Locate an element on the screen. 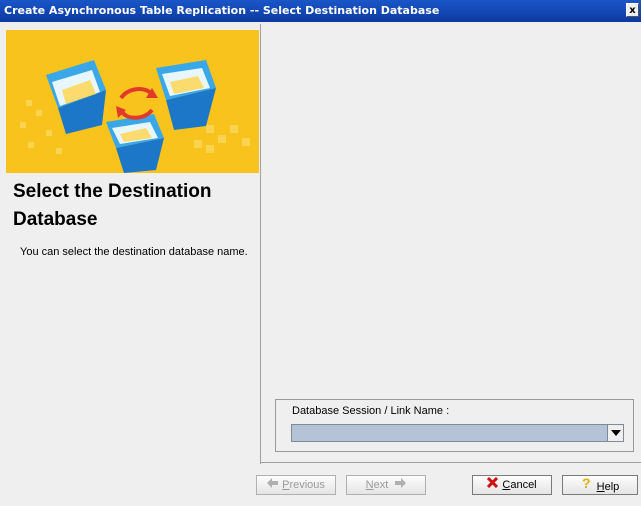 The height and width of the screenshot is (506, 641). arrow-left-icon is located at coordinates (273, 485).